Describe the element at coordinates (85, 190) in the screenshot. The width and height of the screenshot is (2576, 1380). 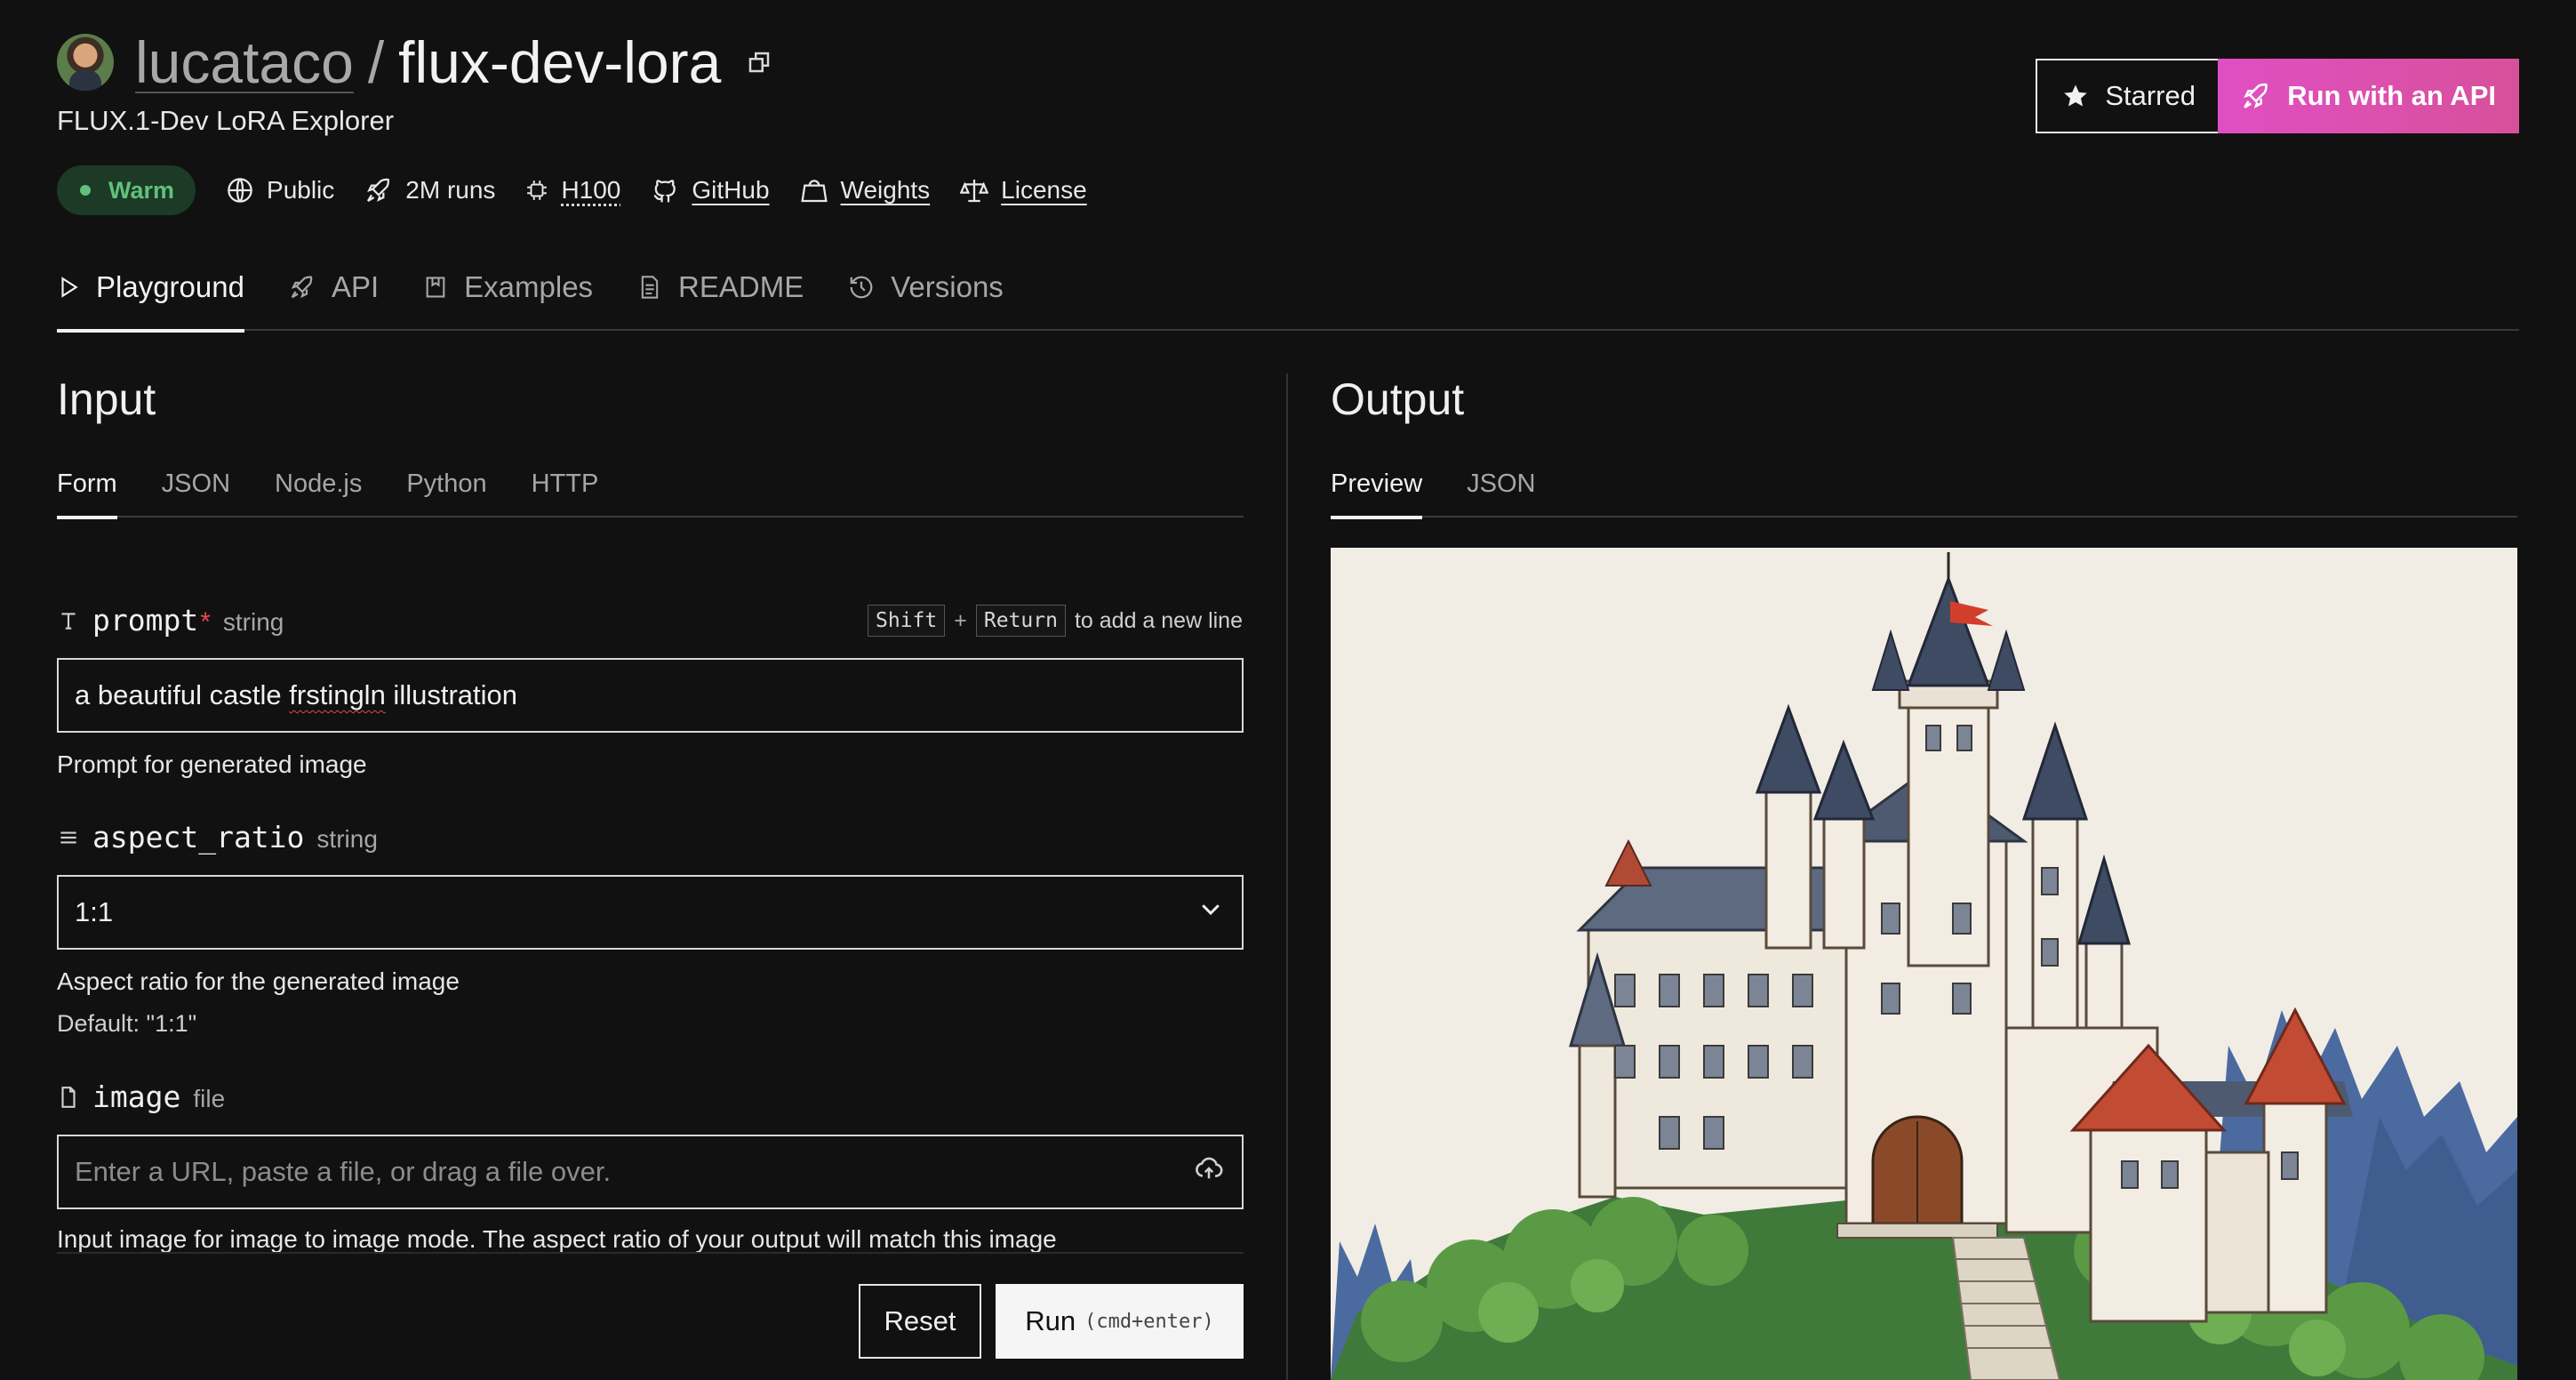
I see `status-dot` at that location.